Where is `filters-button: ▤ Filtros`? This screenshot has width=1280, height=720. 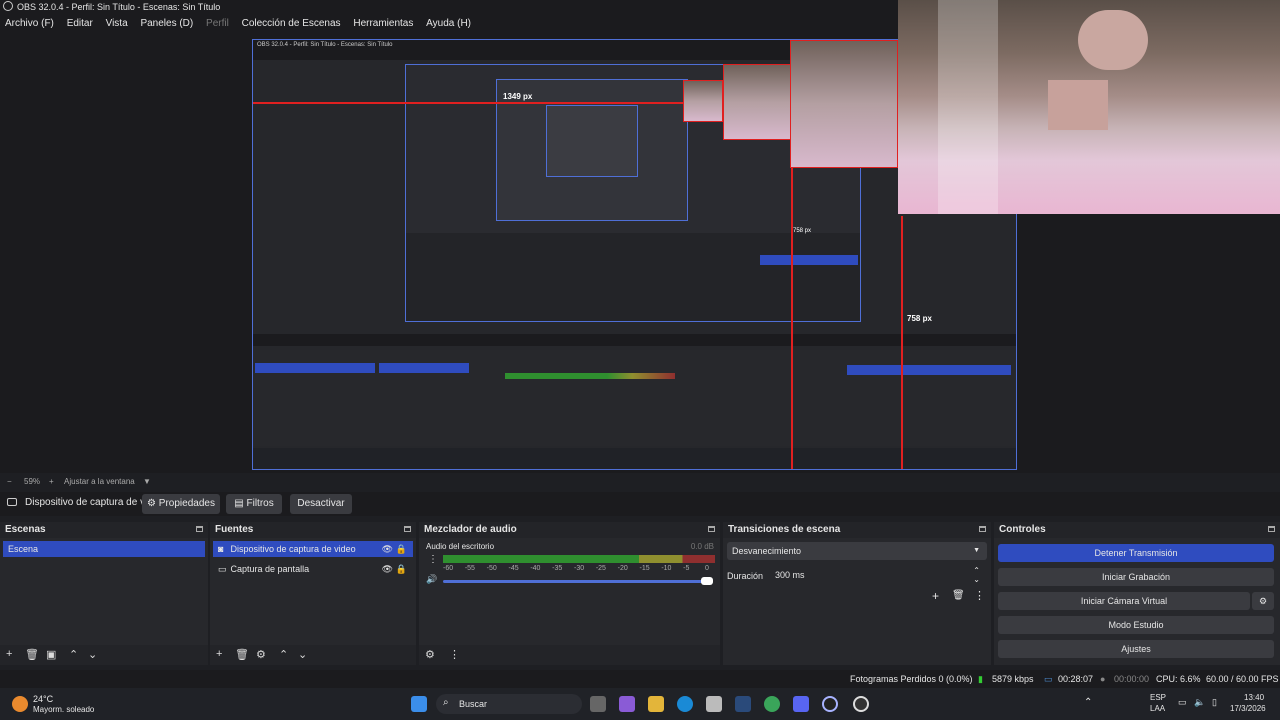
filters-button: ▤ Filtros is located at coordinates (254, 504).